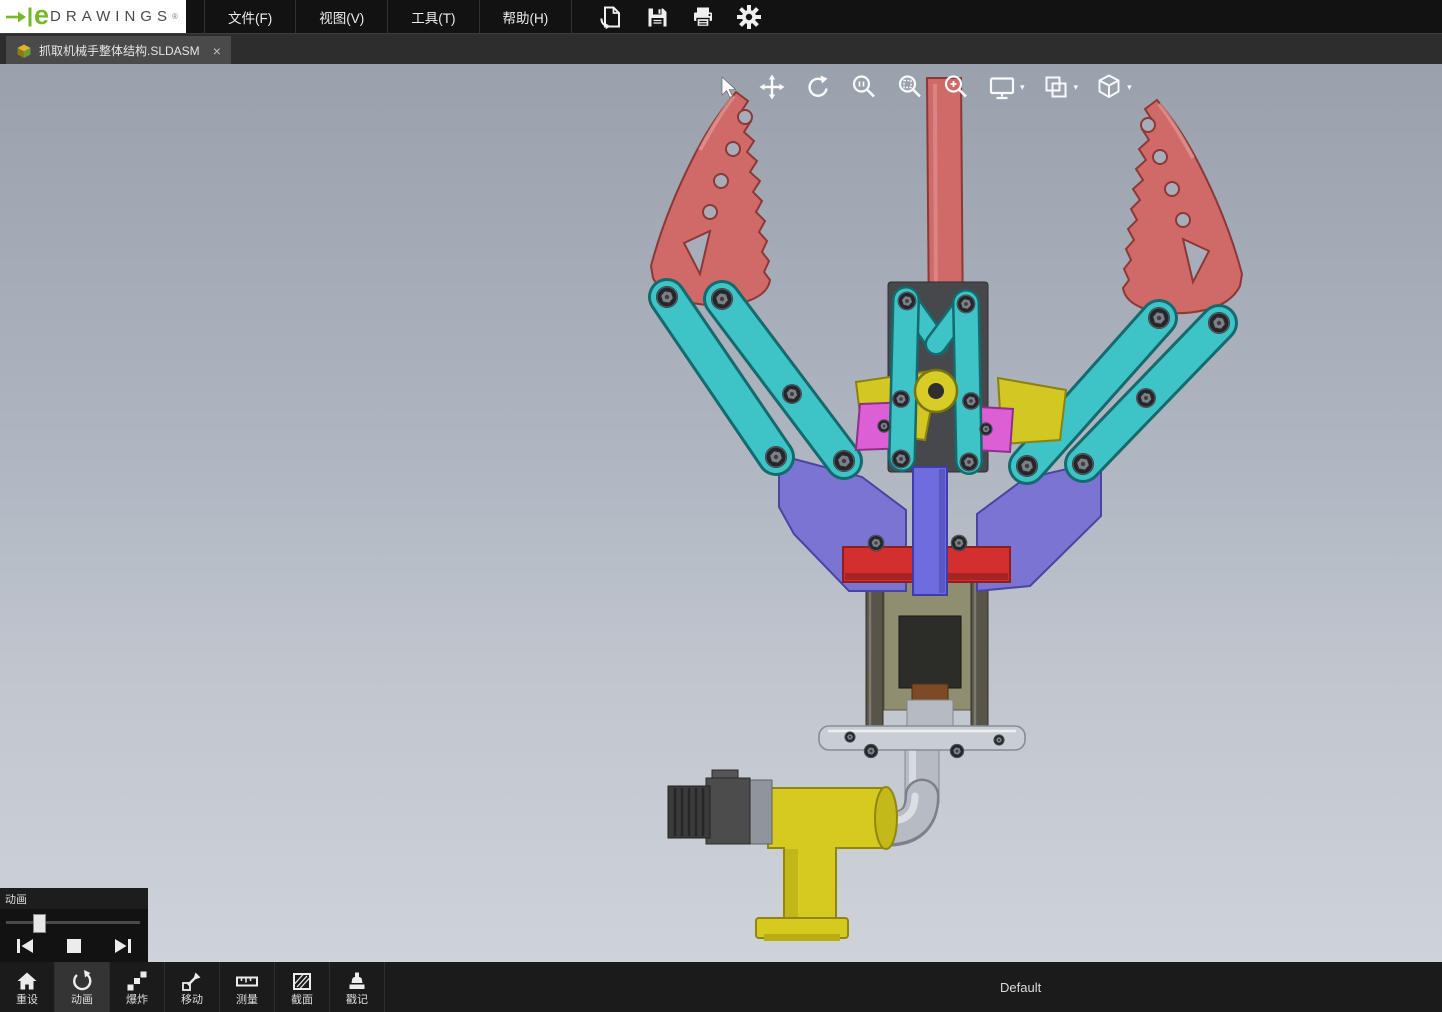 Image resolution: width=1442 pixels, height=1012 pixels. I want to click on tab-close-icon: ×, so click(217, 51).